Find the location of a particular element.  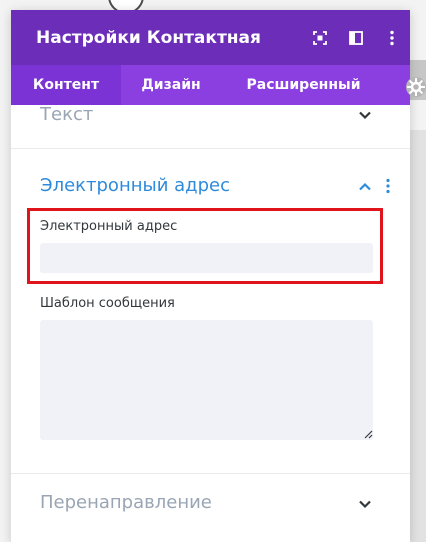

more-vertical-icon is located at coordinates (392, 38).